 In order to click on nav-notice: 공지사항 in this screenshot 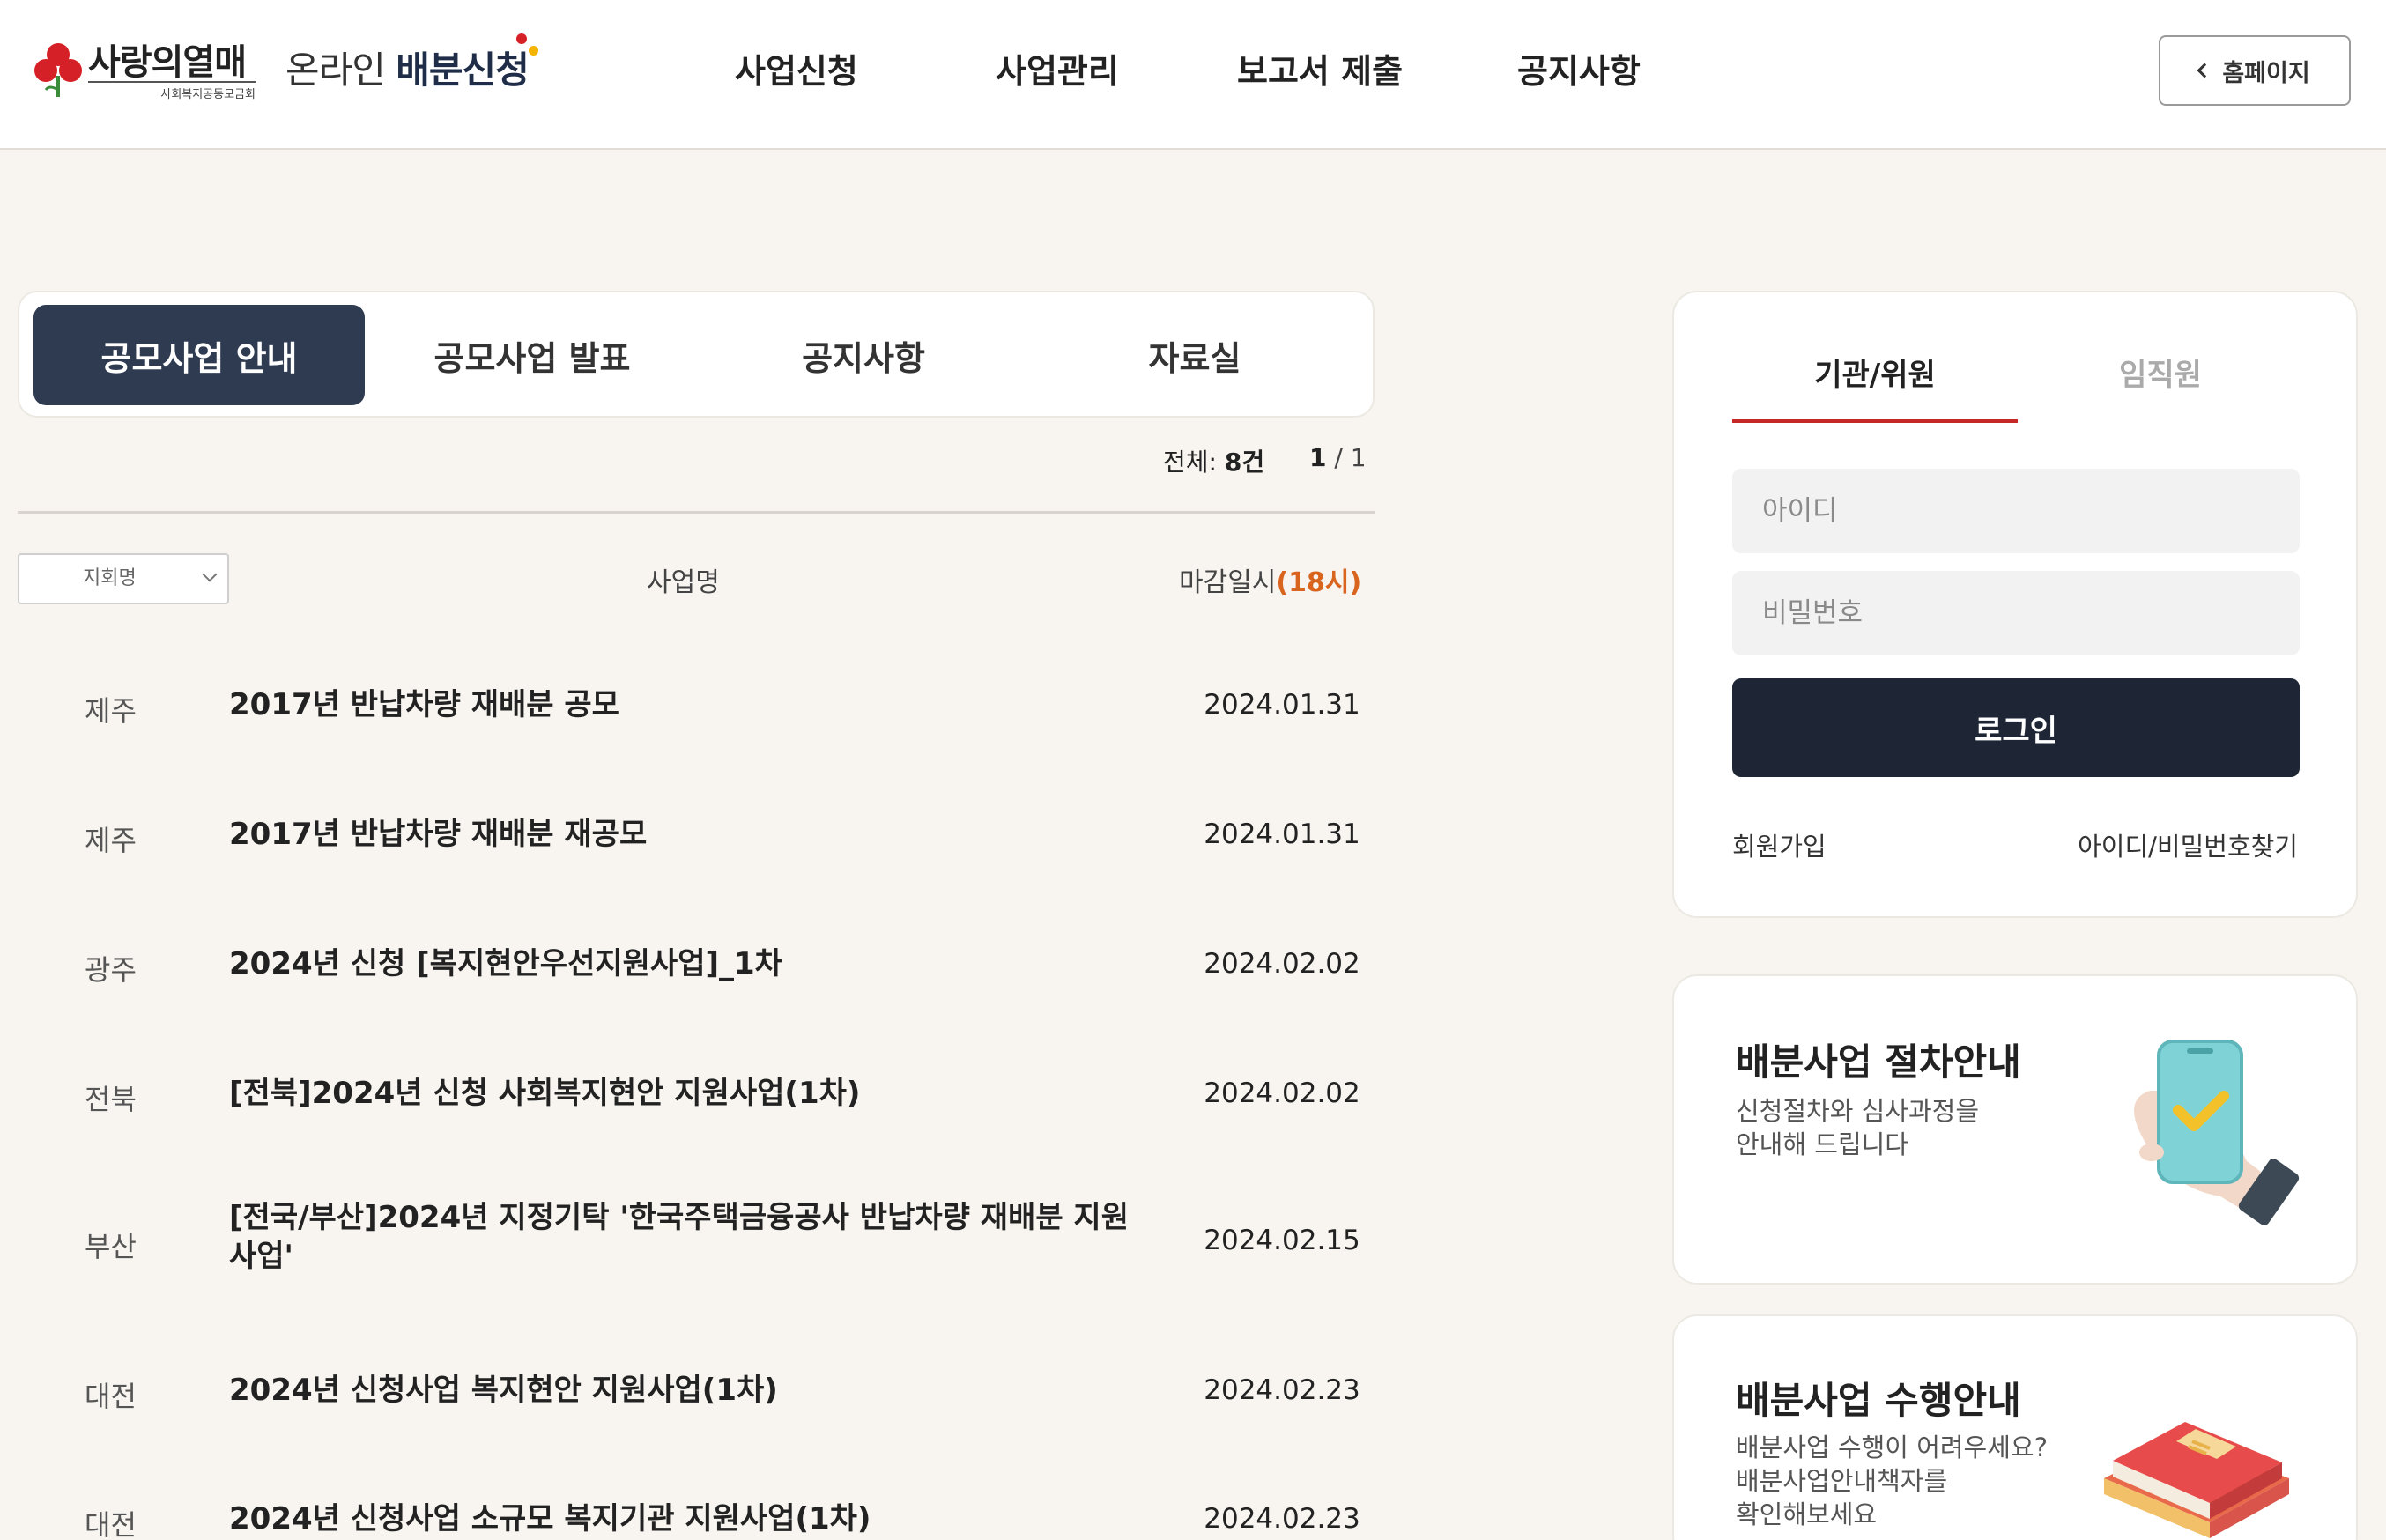, I will do `click(1579, 68)`.